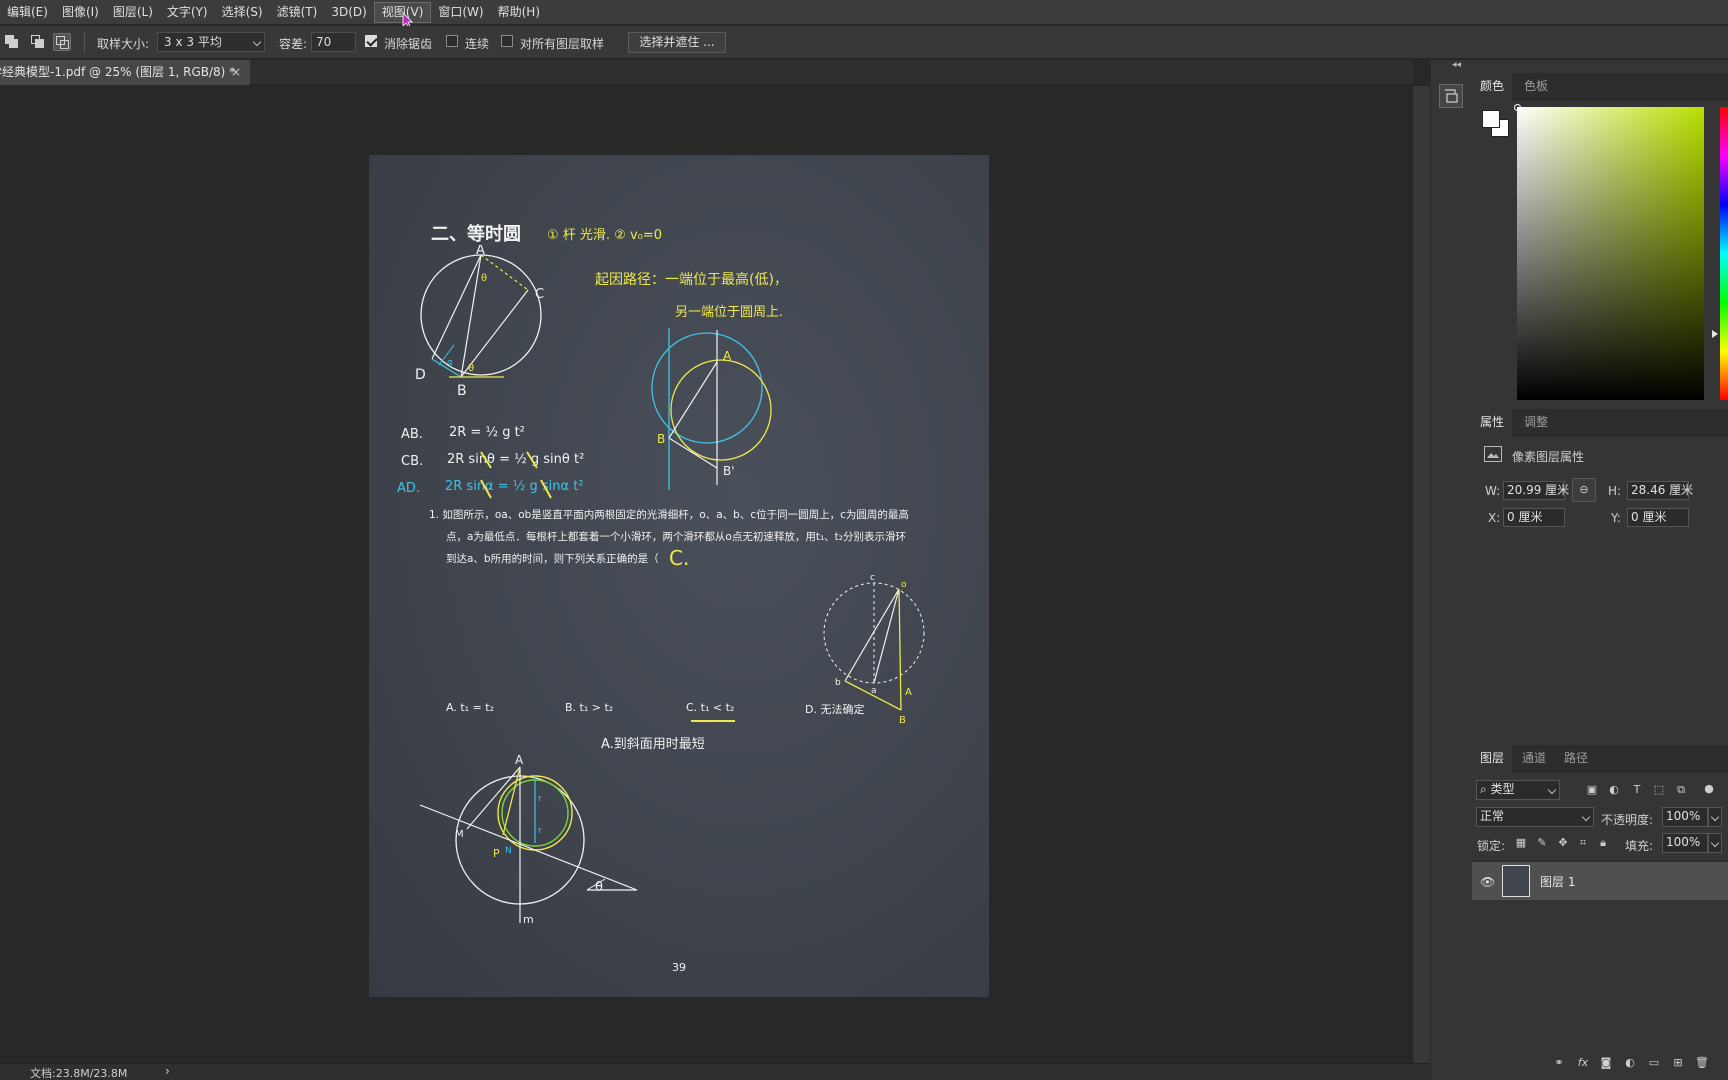  What do you see at coordinates (715, 1071) in the screenshot?
I see `status-bar: 文档:23.8M/23.8M ›` at bounding box center [715, 1071].